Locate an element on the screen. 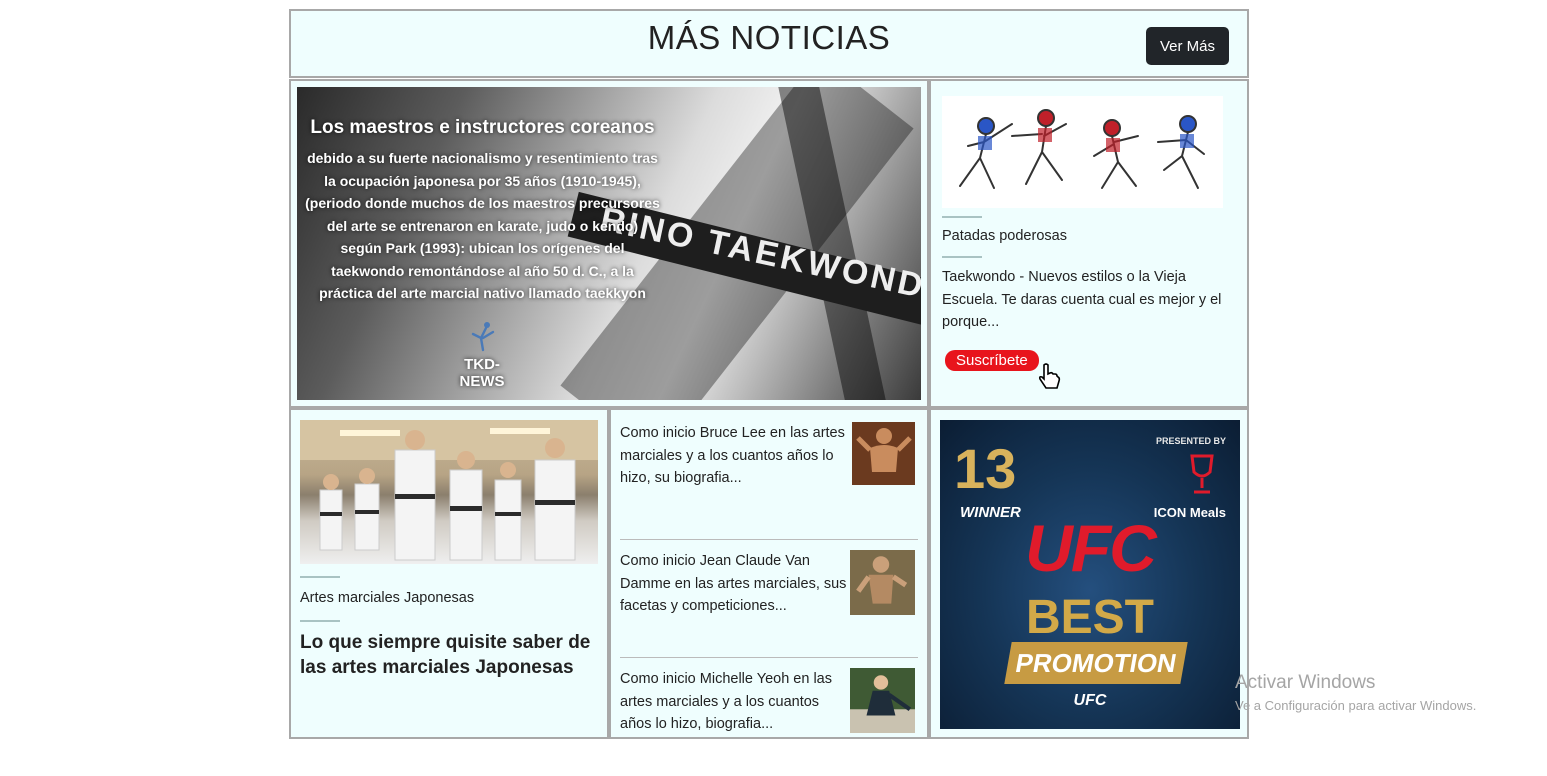 The image size is (1547, 776). kick-illustration-image is located at coordinates (1082, 152).